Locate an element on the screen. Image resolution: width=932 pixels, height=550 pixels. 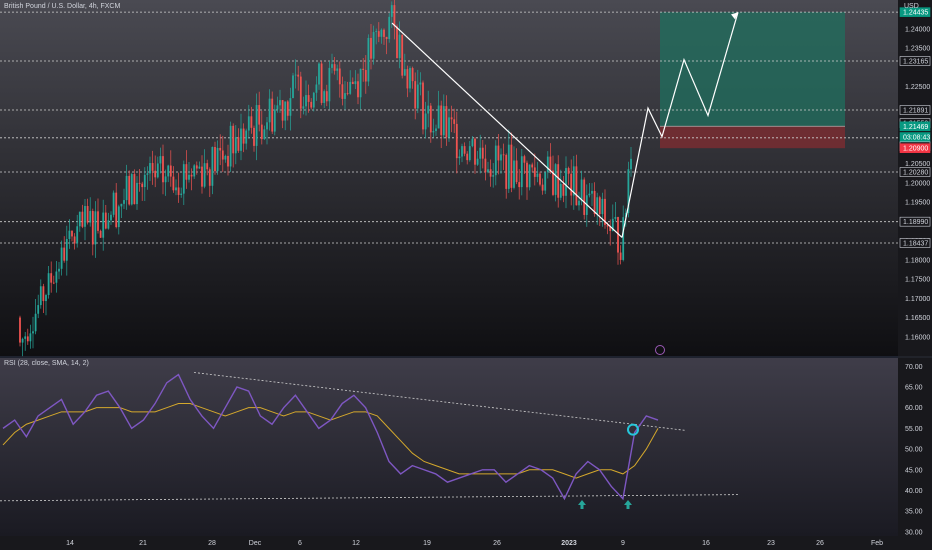
price-tick-label: 1.24000 is located at coordinates (917, 29).